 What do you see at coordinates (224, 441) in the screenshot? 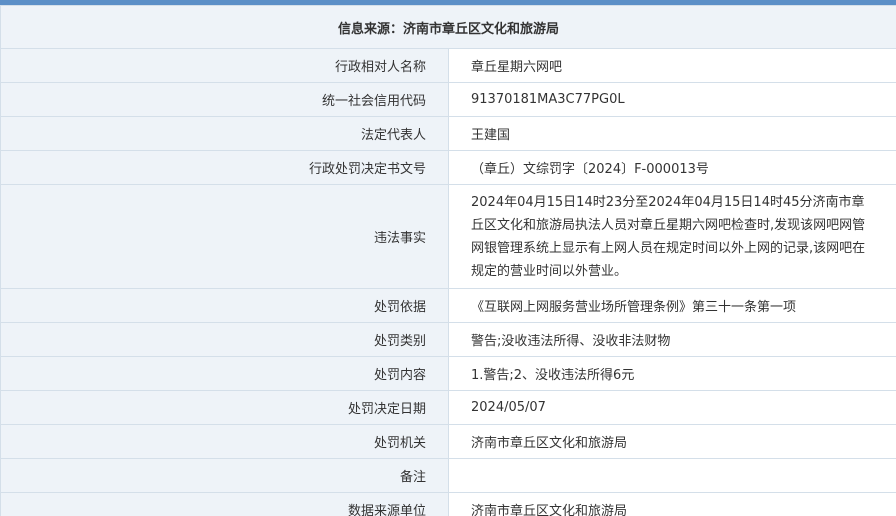
I see `field-label: 处罚机关` at bounding box center [224, 441].